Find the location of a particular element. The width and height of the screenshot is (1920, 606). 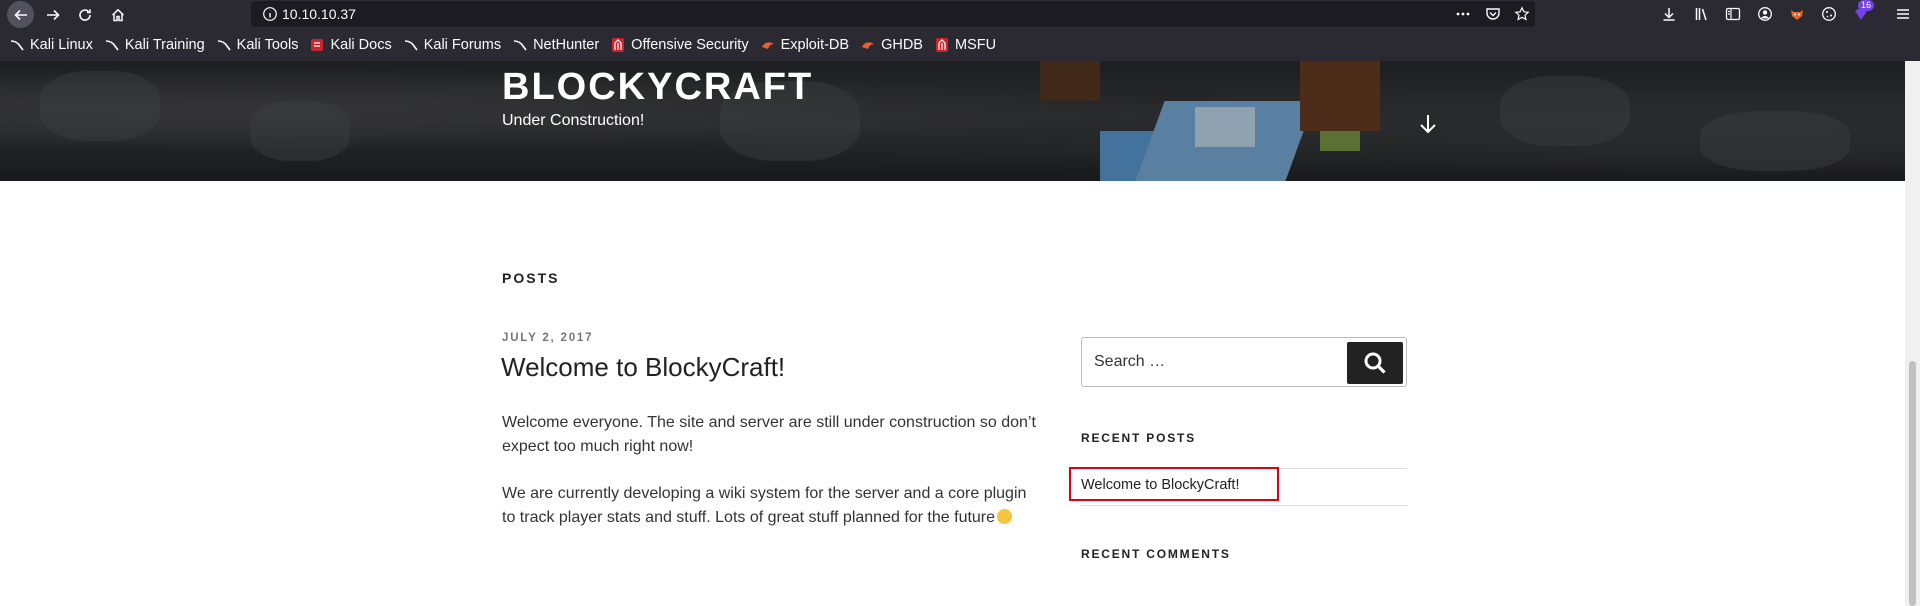

cookie-extension-icon is located at coordinates (1829, 14).